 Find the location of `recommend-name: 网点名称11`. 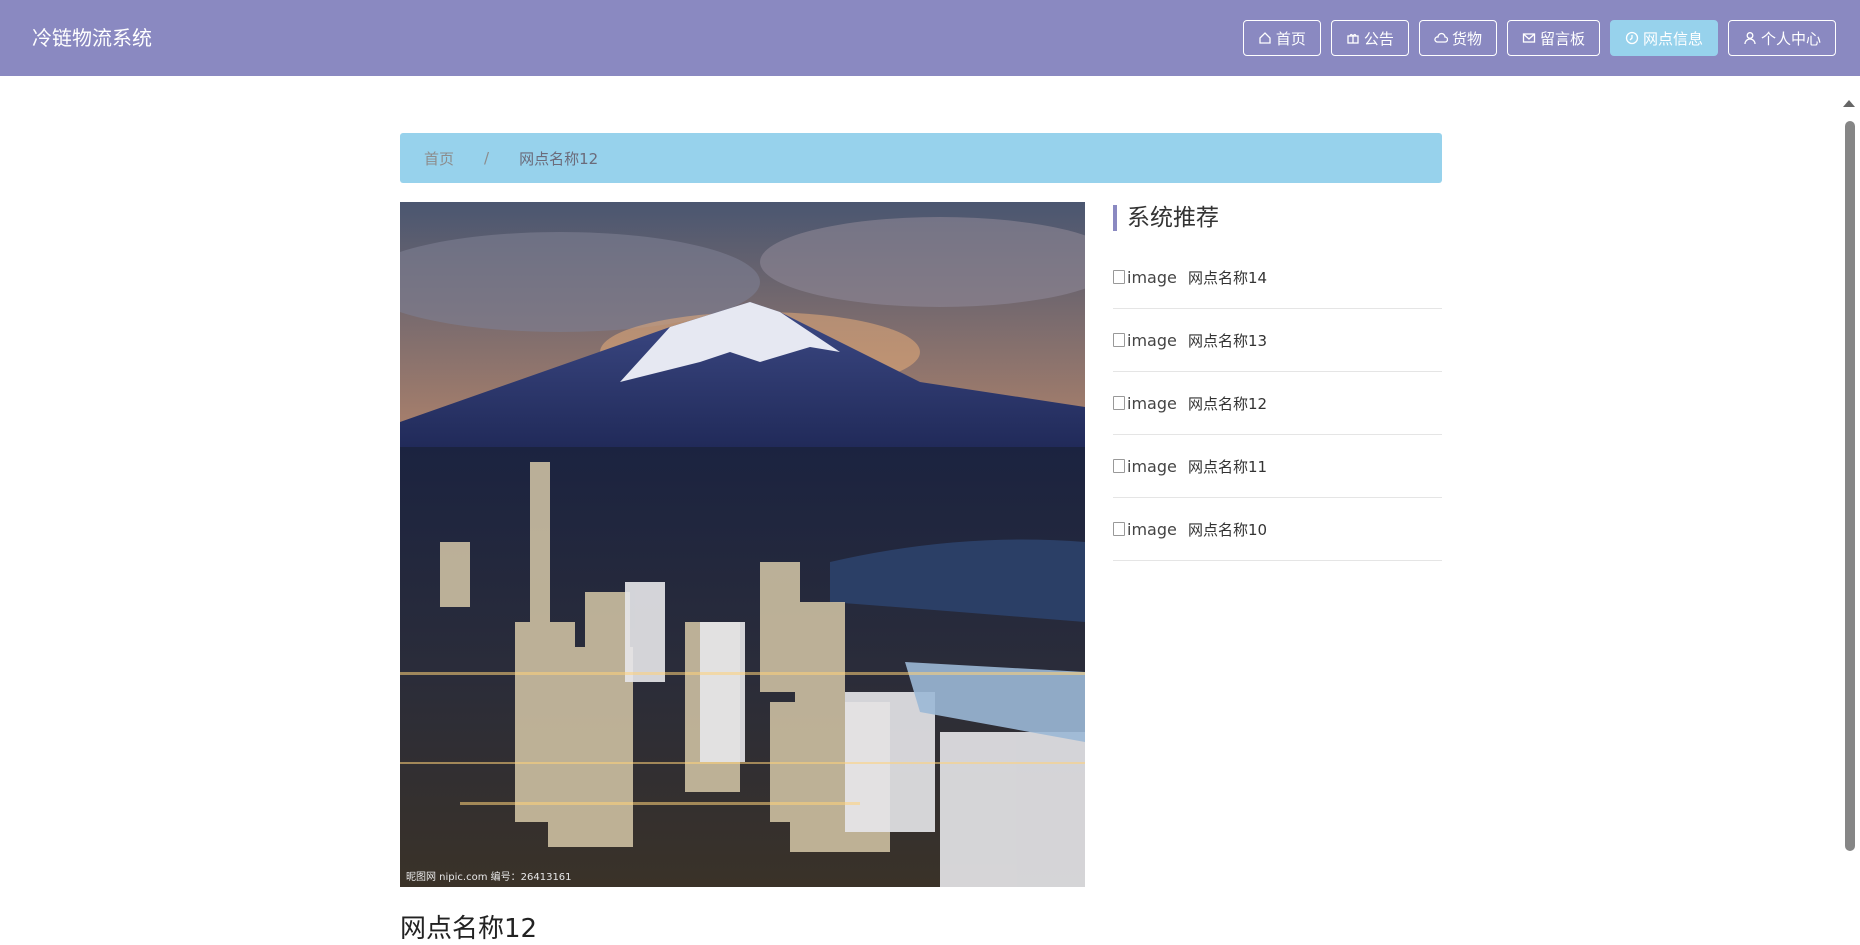

recommend-name: 网点名称11 is located at coordinates (1227, 466).